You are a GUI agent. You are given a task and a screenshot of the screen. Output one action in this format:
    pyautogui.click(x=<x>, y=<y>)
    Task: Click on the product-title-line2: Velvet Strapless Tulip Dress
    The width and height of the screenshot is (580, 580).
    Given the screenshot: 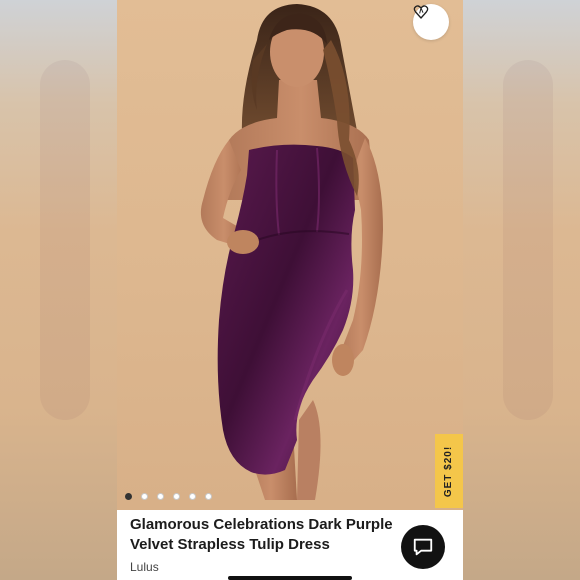 What is the action you would take?
    pyautogui.click(x=230, y=544)
    